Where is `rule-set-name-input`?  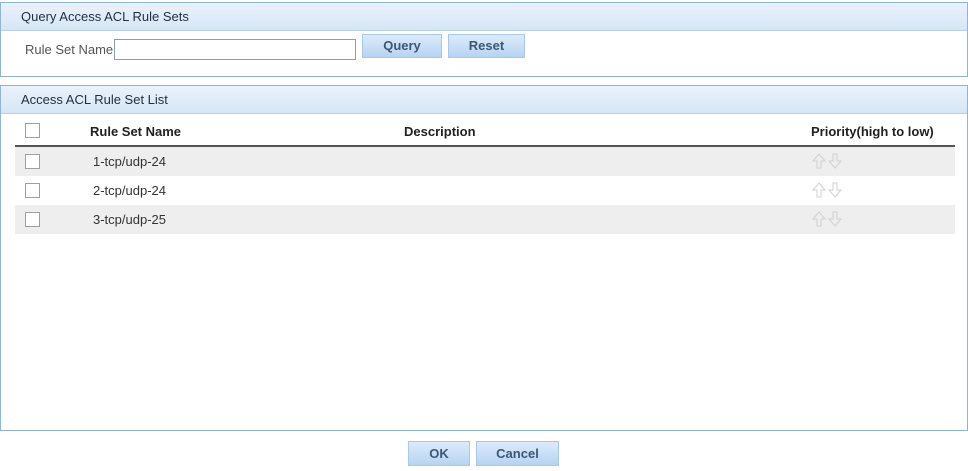
rule-set-name-input is located at coordinates (235, 49).